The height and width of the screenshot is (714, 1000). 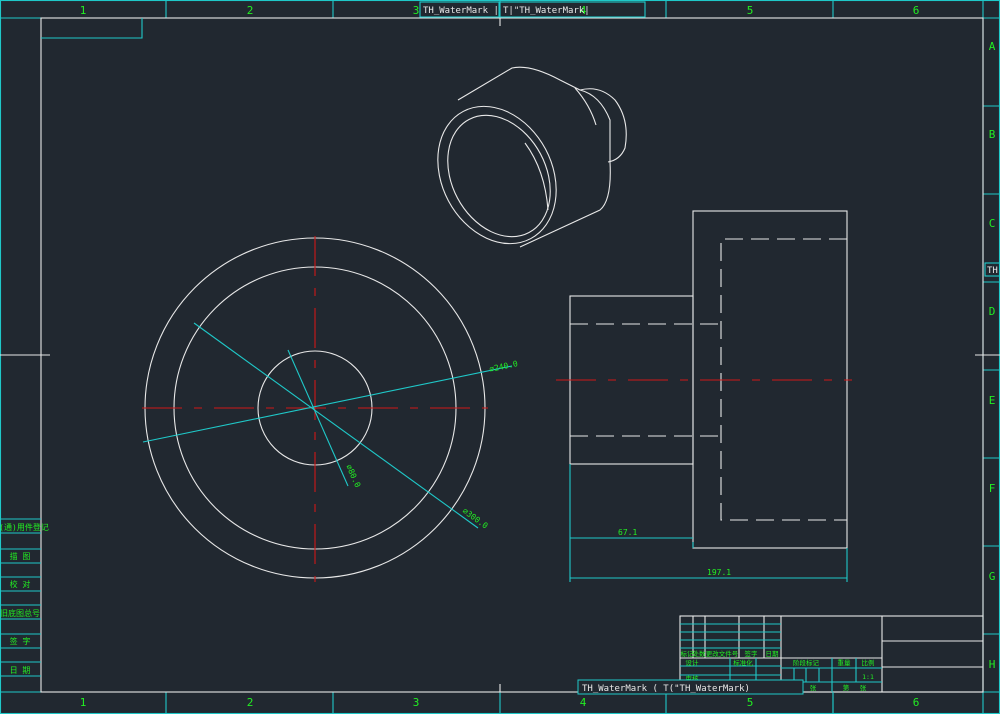 I want to click on dim-240-label: ⌀240.0, so click(x=504, y=366).